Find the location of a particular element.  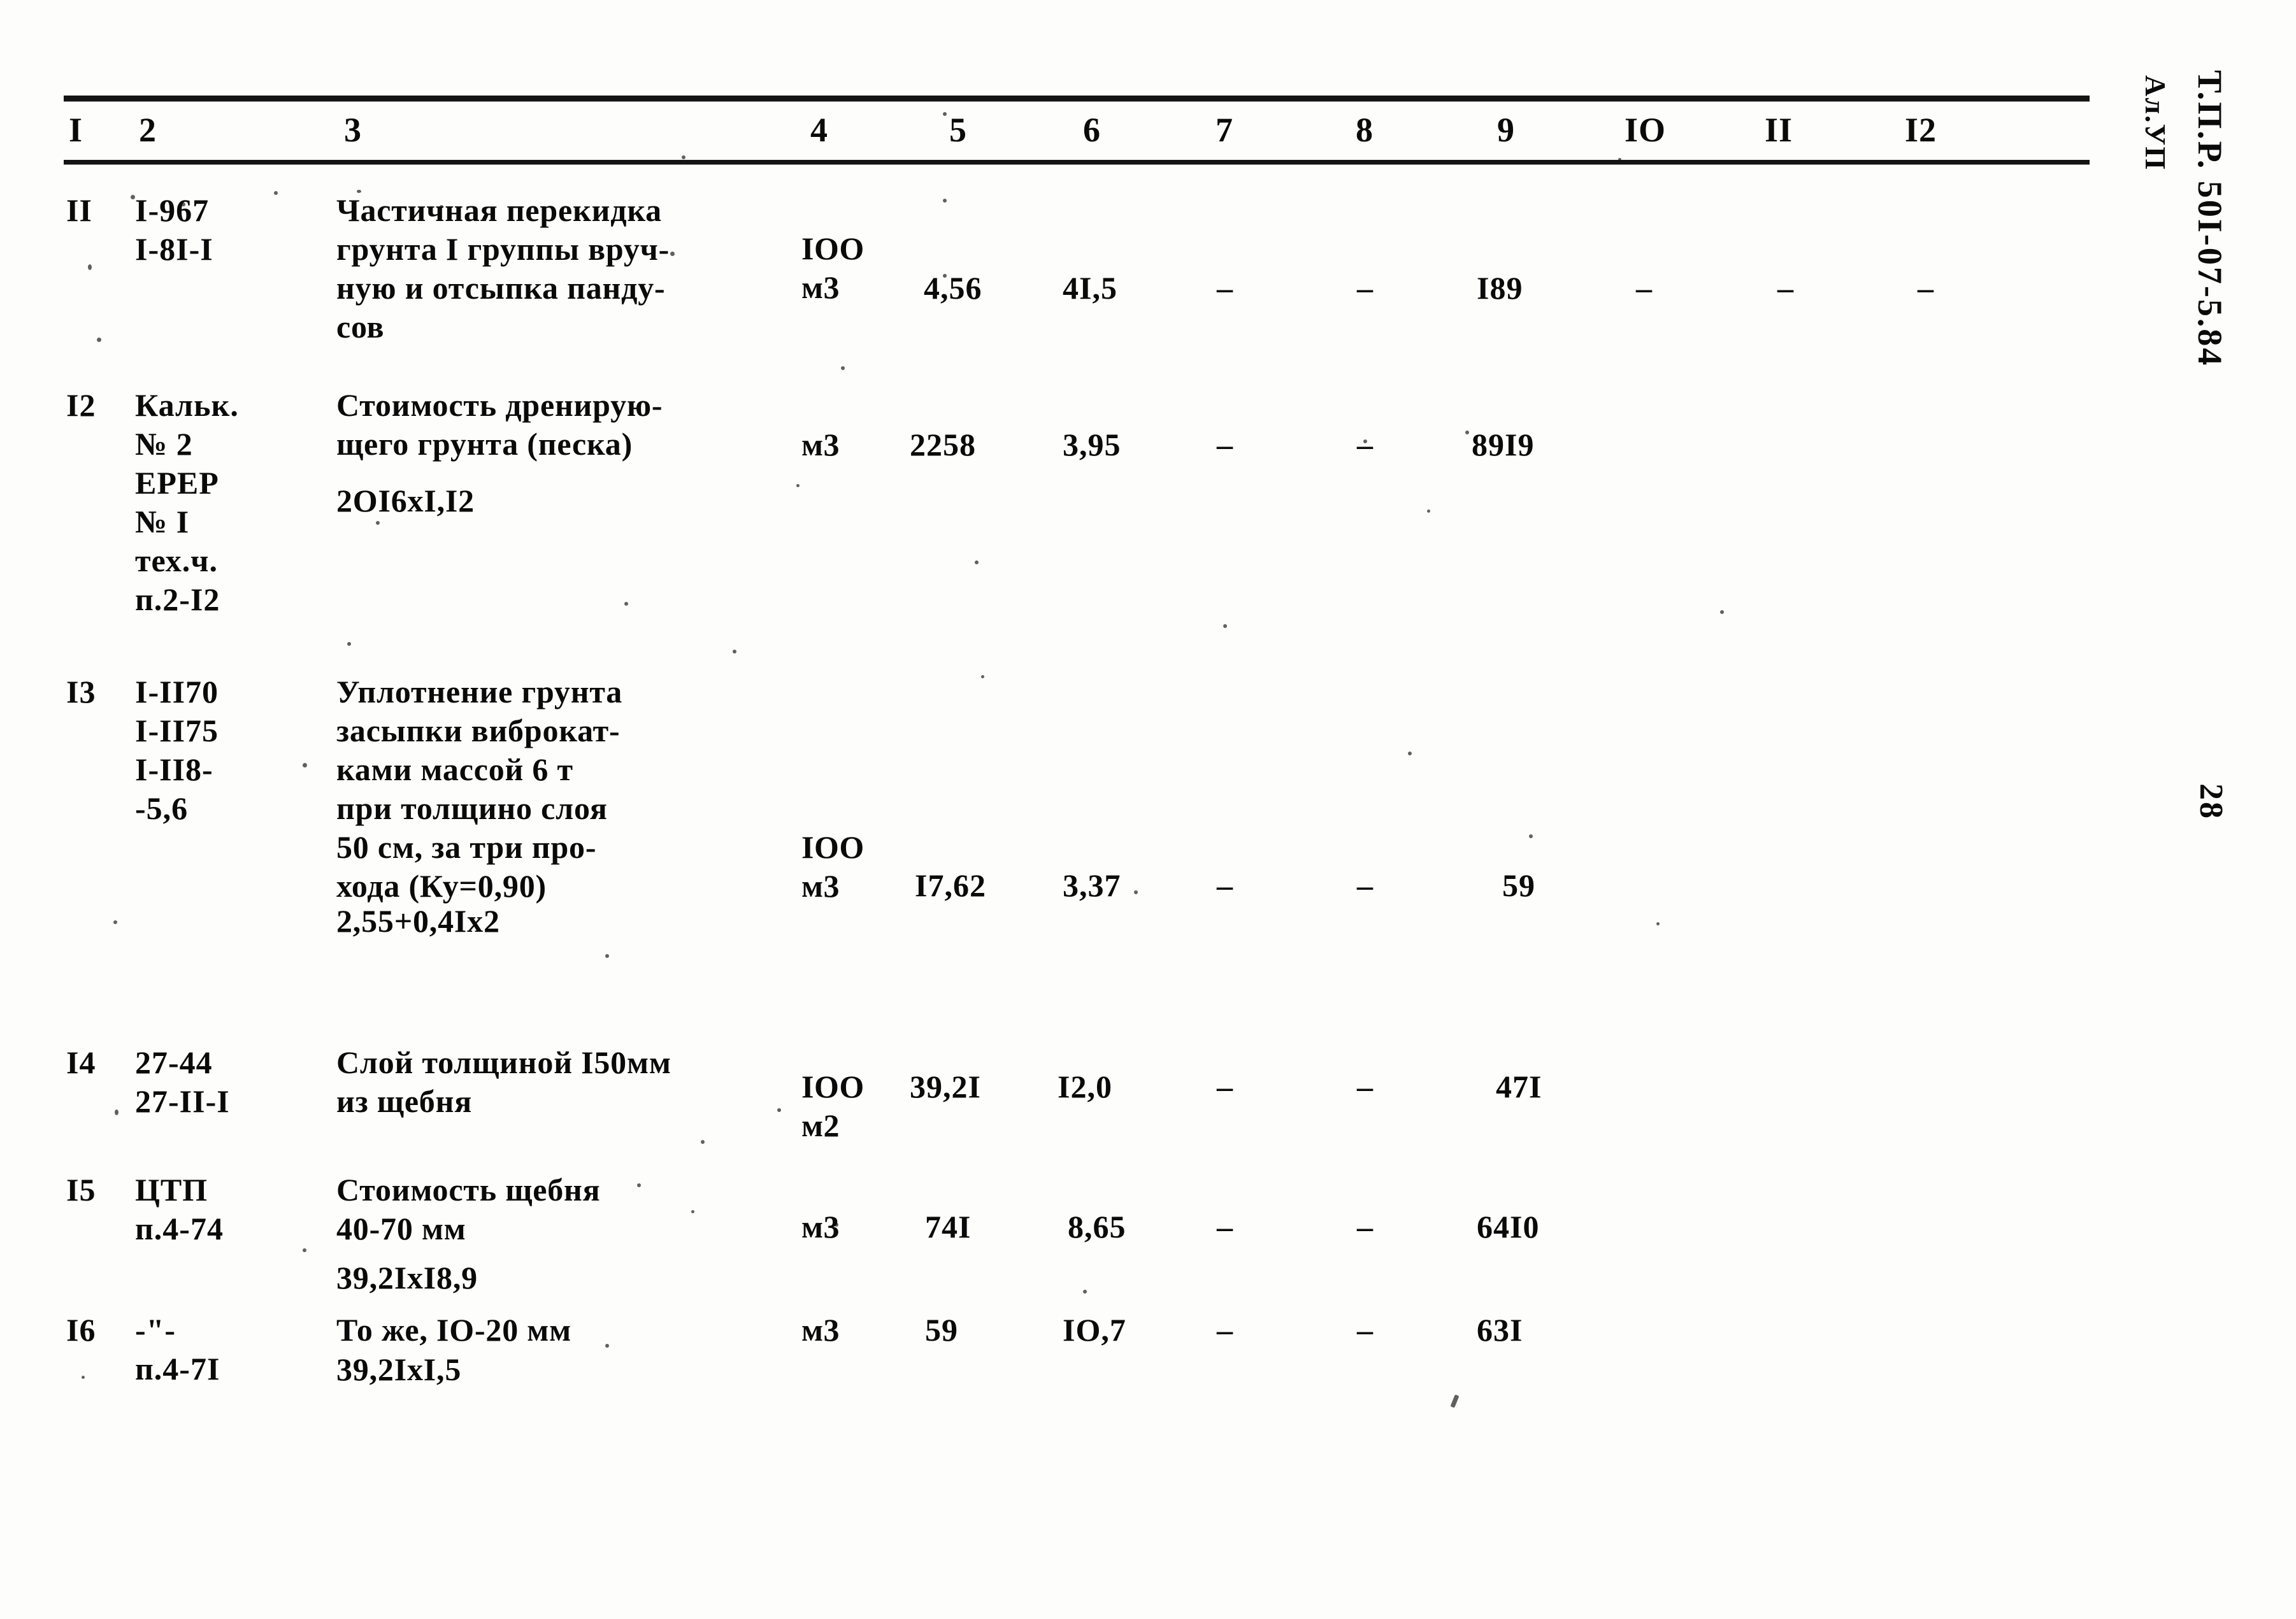

row-desc: Стоимость дренирую- щего грунта (песка) is located at coordinates (500, 424).